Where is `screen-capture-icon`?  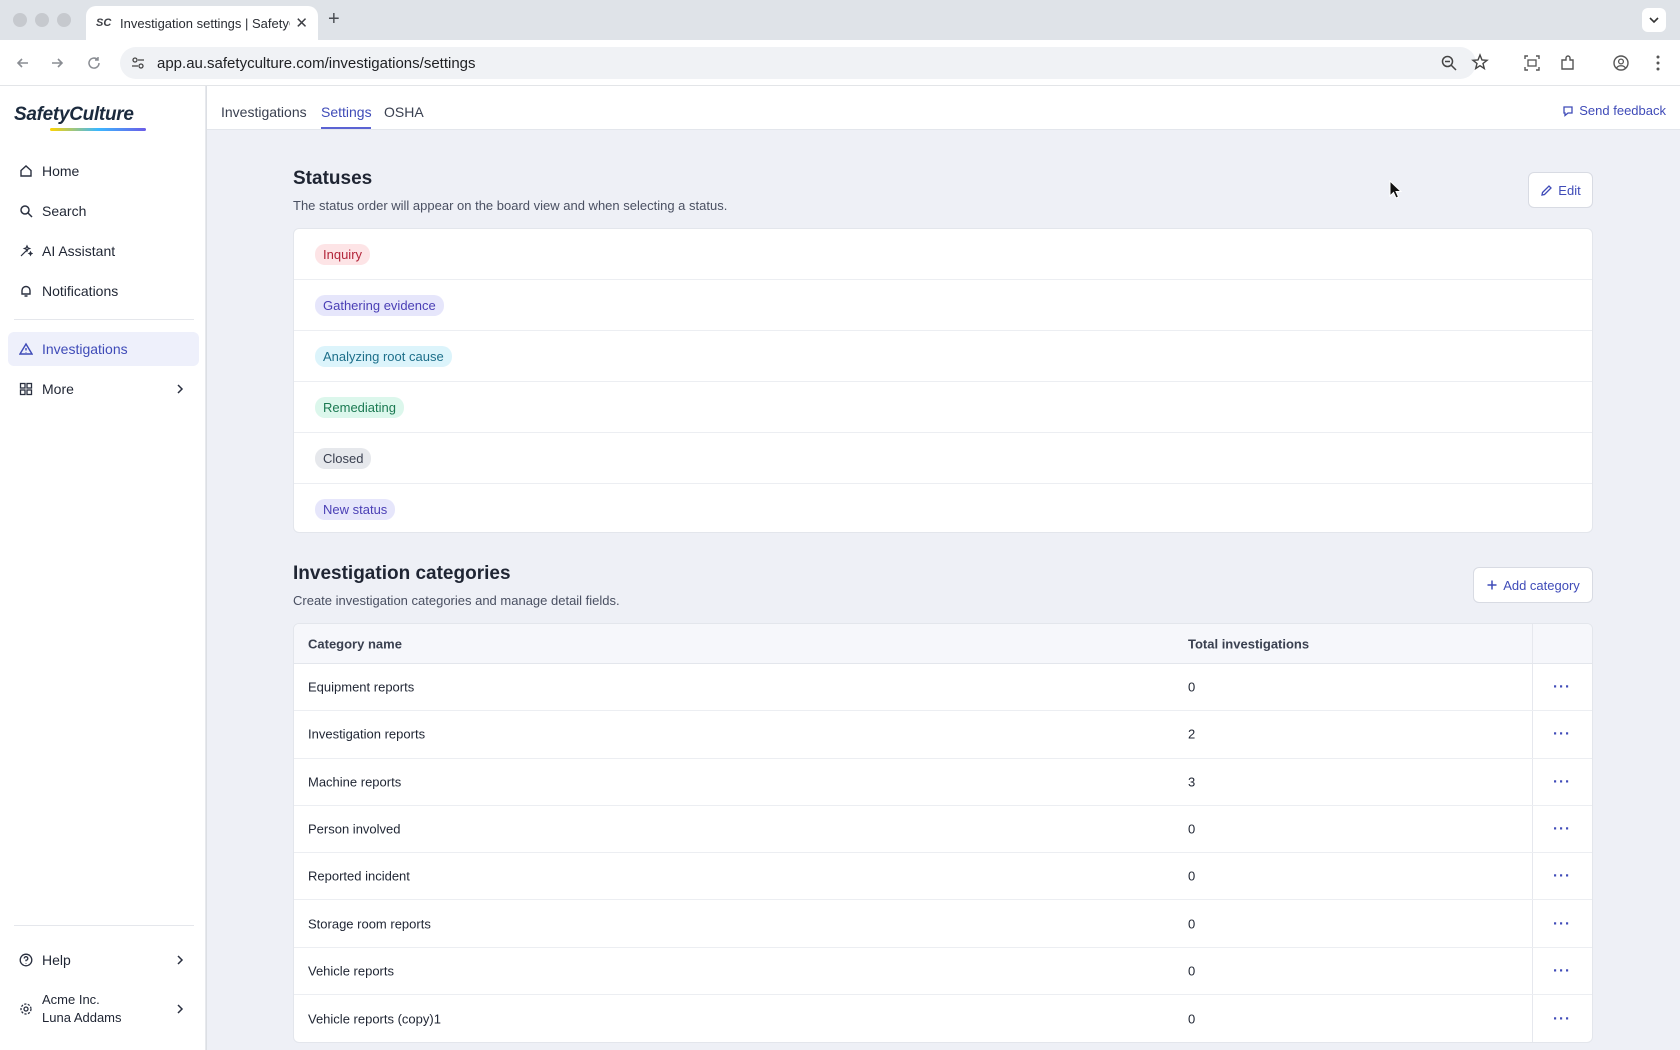
screen-capture-icon is located at coordinates (1532, 63).